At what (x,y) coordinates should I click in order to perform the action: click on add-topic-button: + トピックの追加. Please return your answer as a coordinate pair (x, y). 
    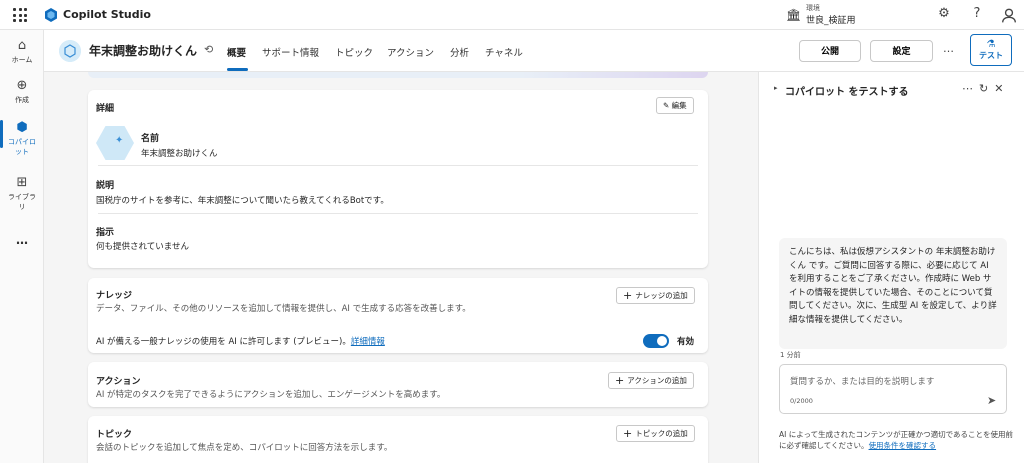
    Looking at the image, I should click on (655, 433).